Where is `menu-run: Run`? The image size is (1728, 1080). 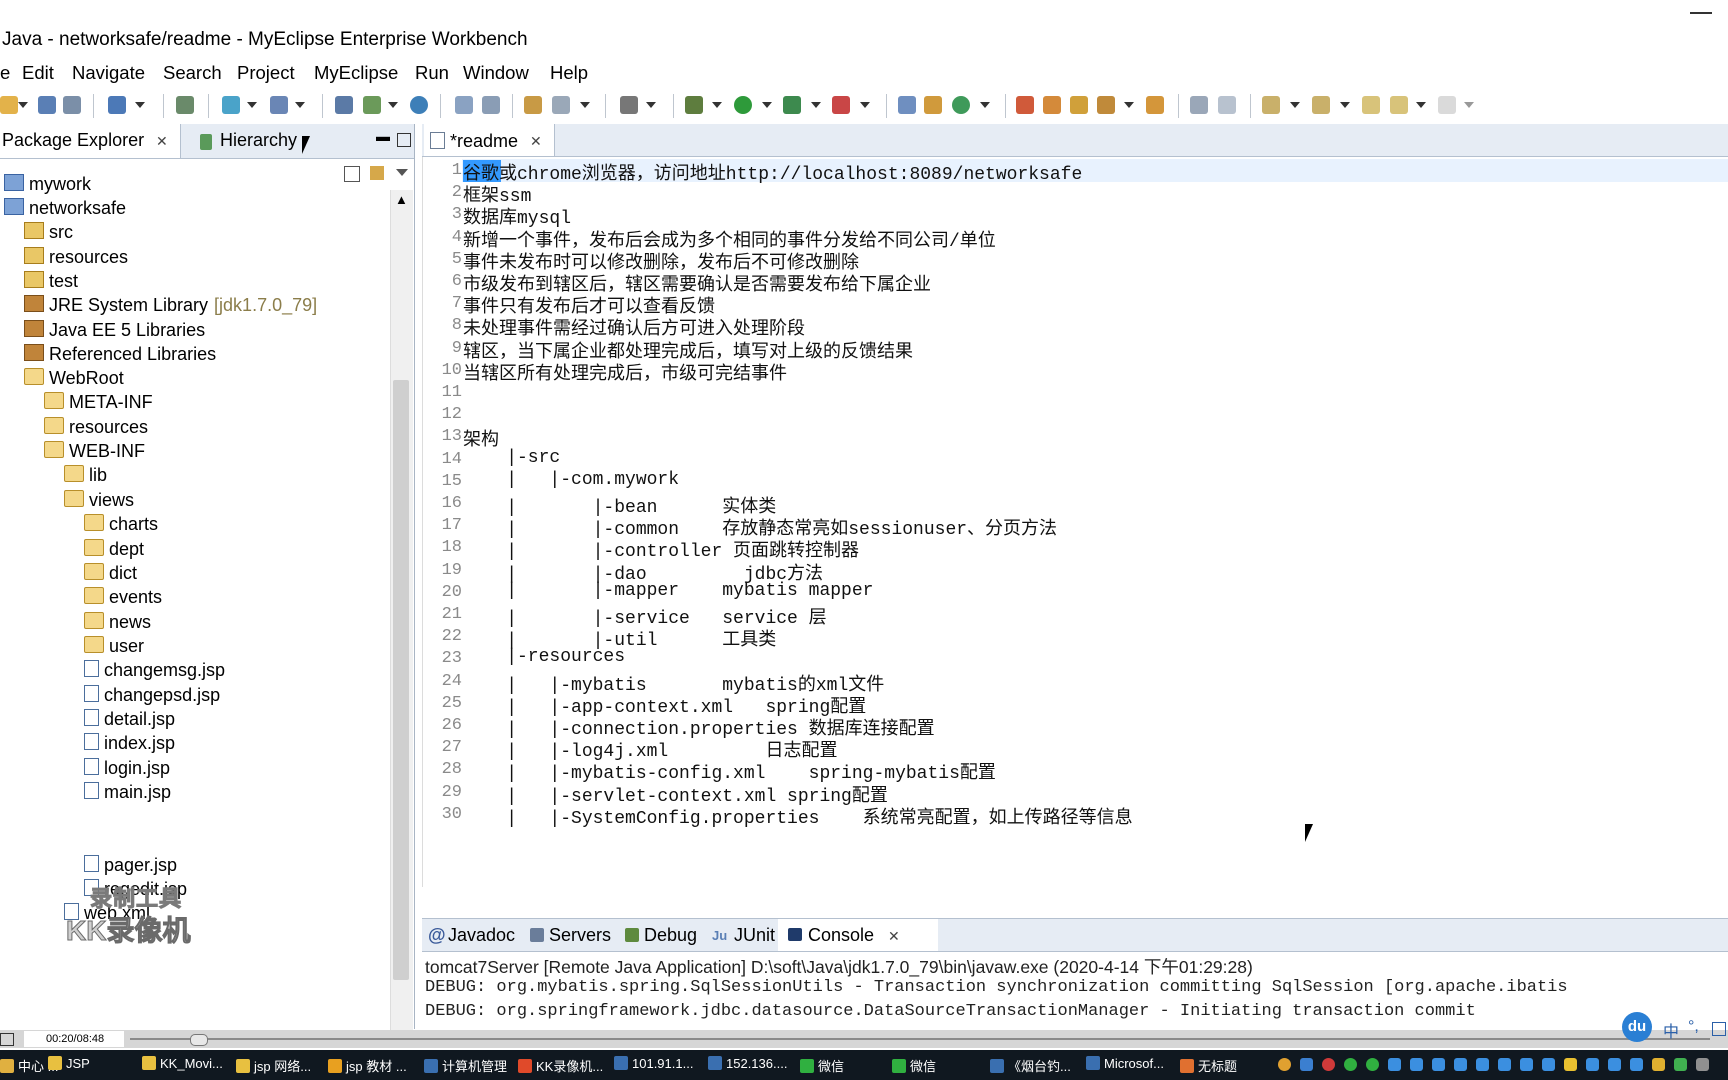
menu-run: Run is located at coordinates (432, 73).